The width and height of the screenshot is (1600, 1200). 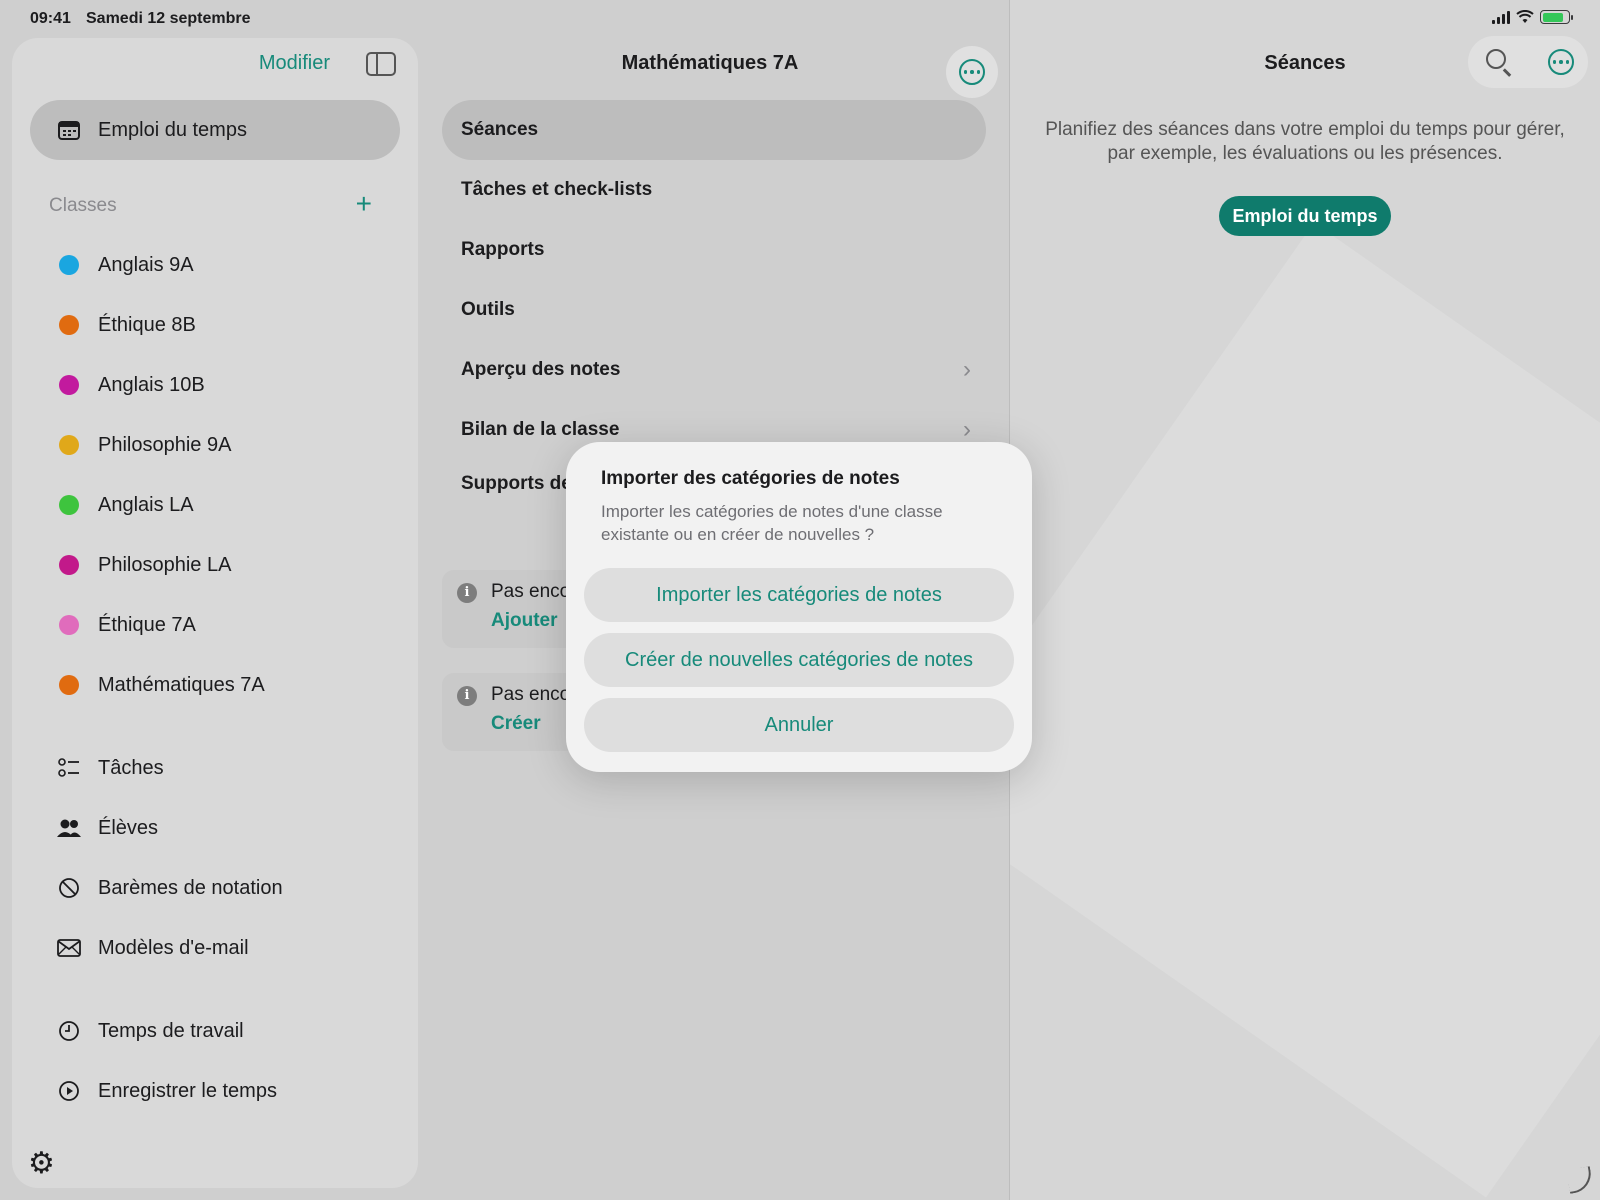 What do you see at coordinates (799, 595) in the screenshot?
I see `import-categories-button: Importer les catégories de notes` at bounding box center [799, 595].